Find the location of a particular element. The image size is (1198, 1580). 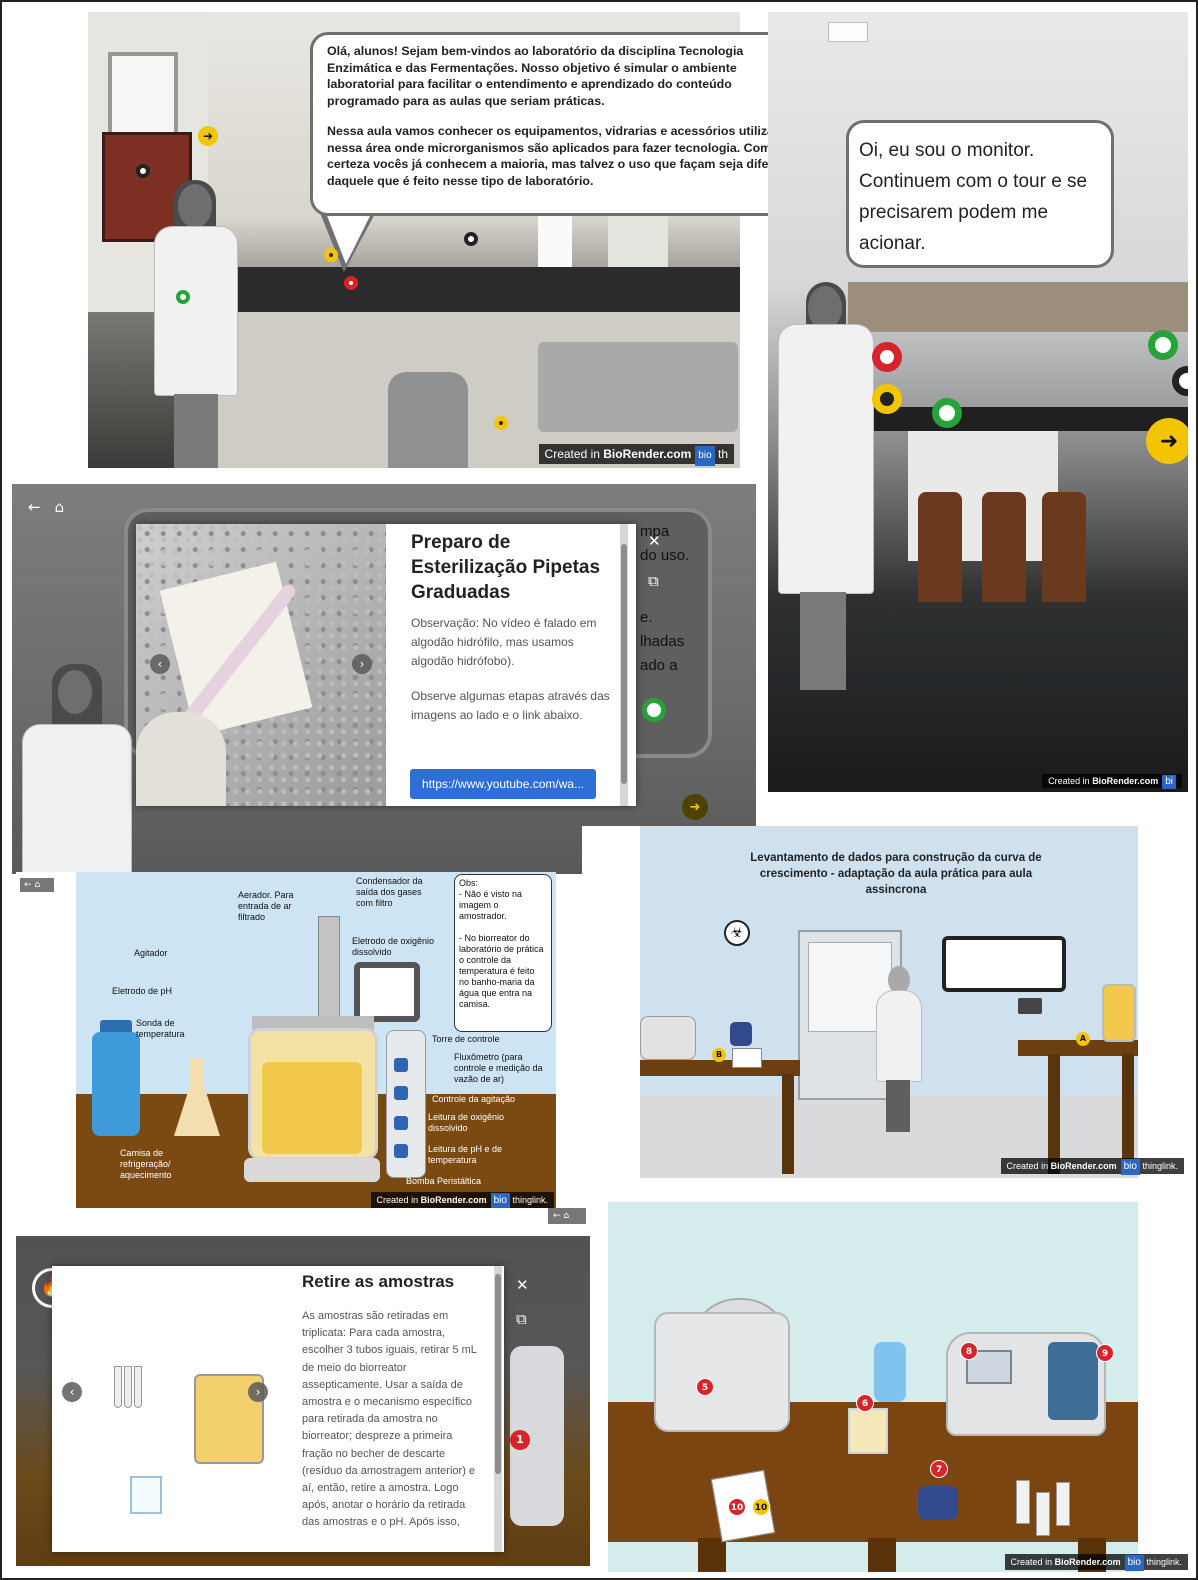

label-eletrodo-ph: Eletrodo de pH is located at coordinates (142, 991).